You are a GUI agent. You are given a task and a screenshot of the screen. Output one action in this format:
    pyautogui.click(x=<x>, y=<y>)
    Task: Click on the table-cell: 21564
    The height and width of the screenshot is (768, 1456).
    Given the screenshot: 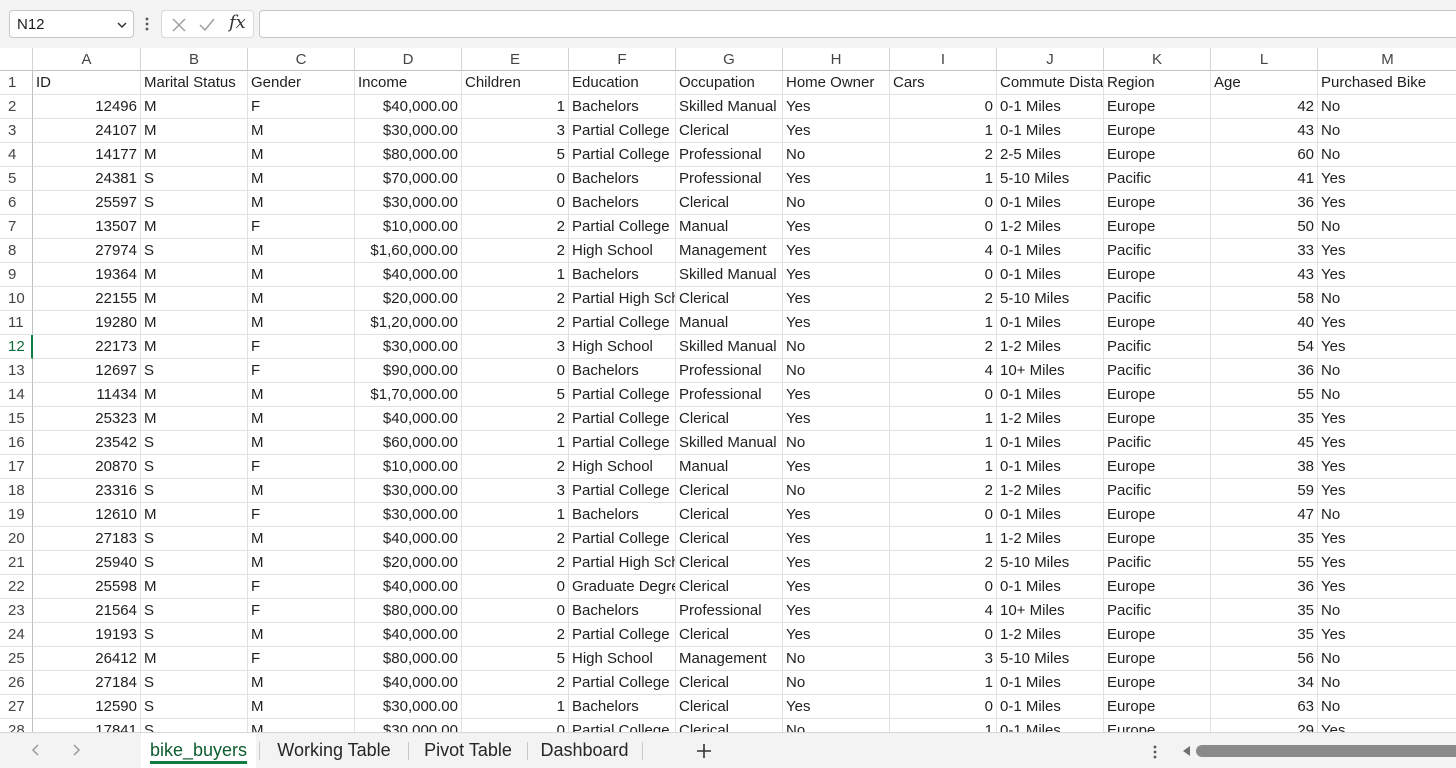 What is the action you would take?
    pyautogui.click(x=87, y=611)
    